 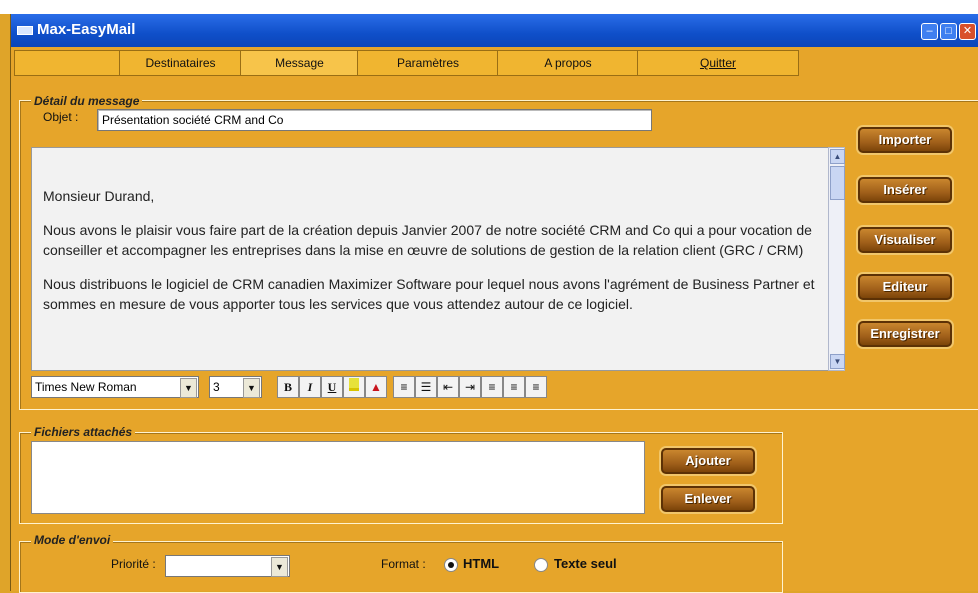 What do you see at coordinates (354, 387) in the screenshot?
I see `highlight-icon` at bounding box center [354, 387].